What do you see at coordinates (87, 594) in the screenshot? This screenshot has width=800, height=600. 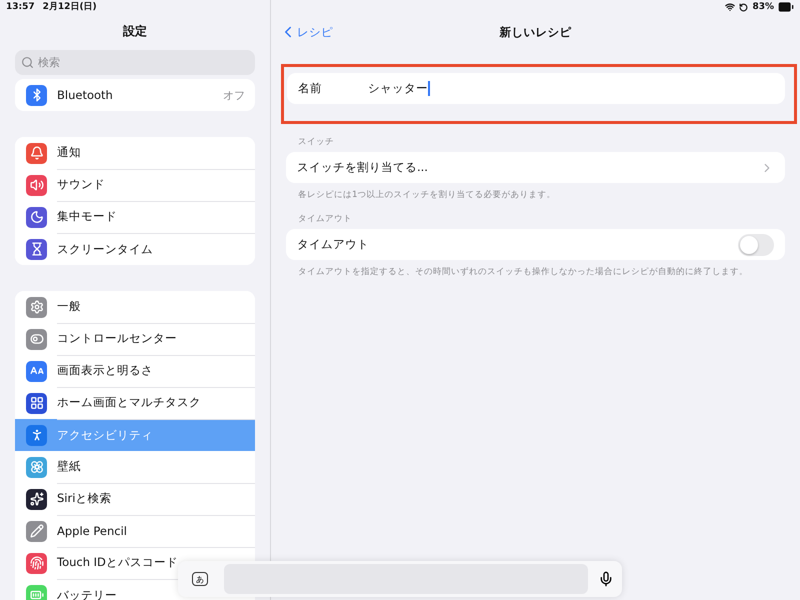 I see `item-label: バッテリー` at bounding box center [87, 594].